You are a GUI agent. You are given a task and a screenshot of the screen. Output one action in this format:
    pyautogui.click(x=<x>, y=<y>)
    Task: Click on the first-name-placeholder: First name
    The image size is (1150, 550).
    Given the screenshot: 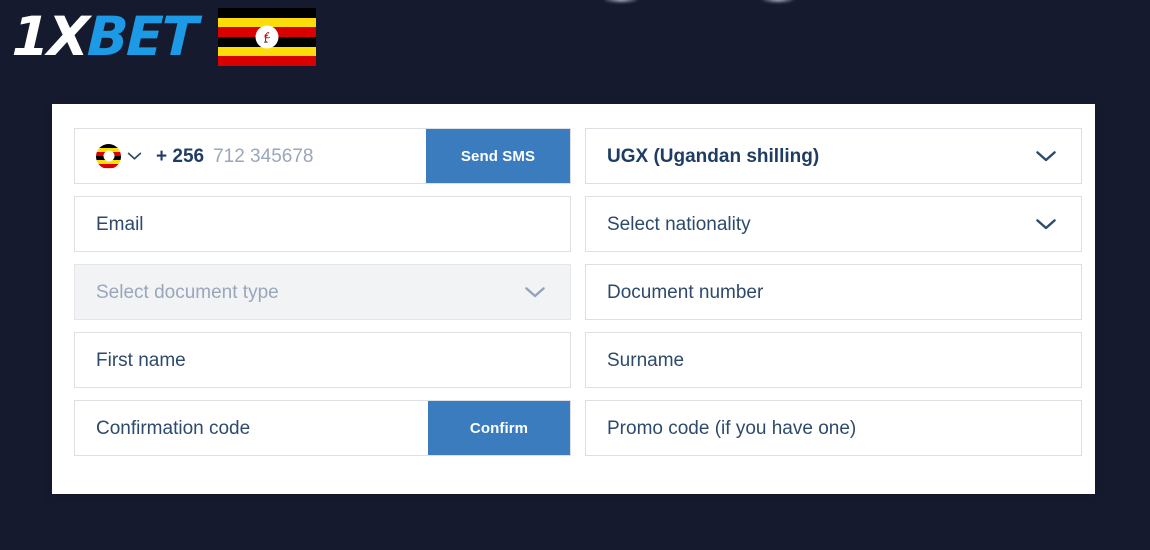 What is the action you would take?
    pyautogui.click(x=141, y=360)
    